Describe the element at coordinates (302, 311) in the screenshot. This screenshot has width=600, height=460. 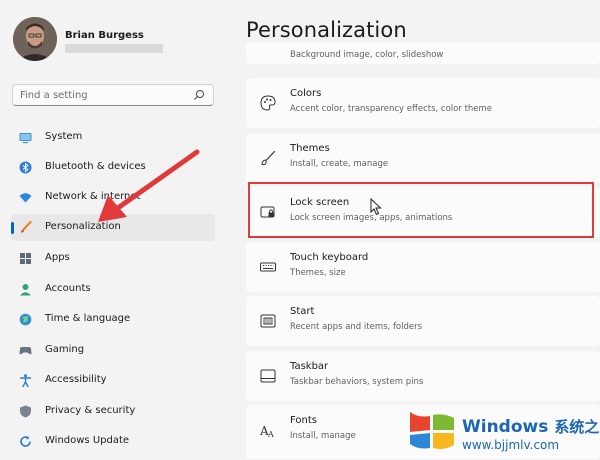
I see `card-title: Start` at that location.